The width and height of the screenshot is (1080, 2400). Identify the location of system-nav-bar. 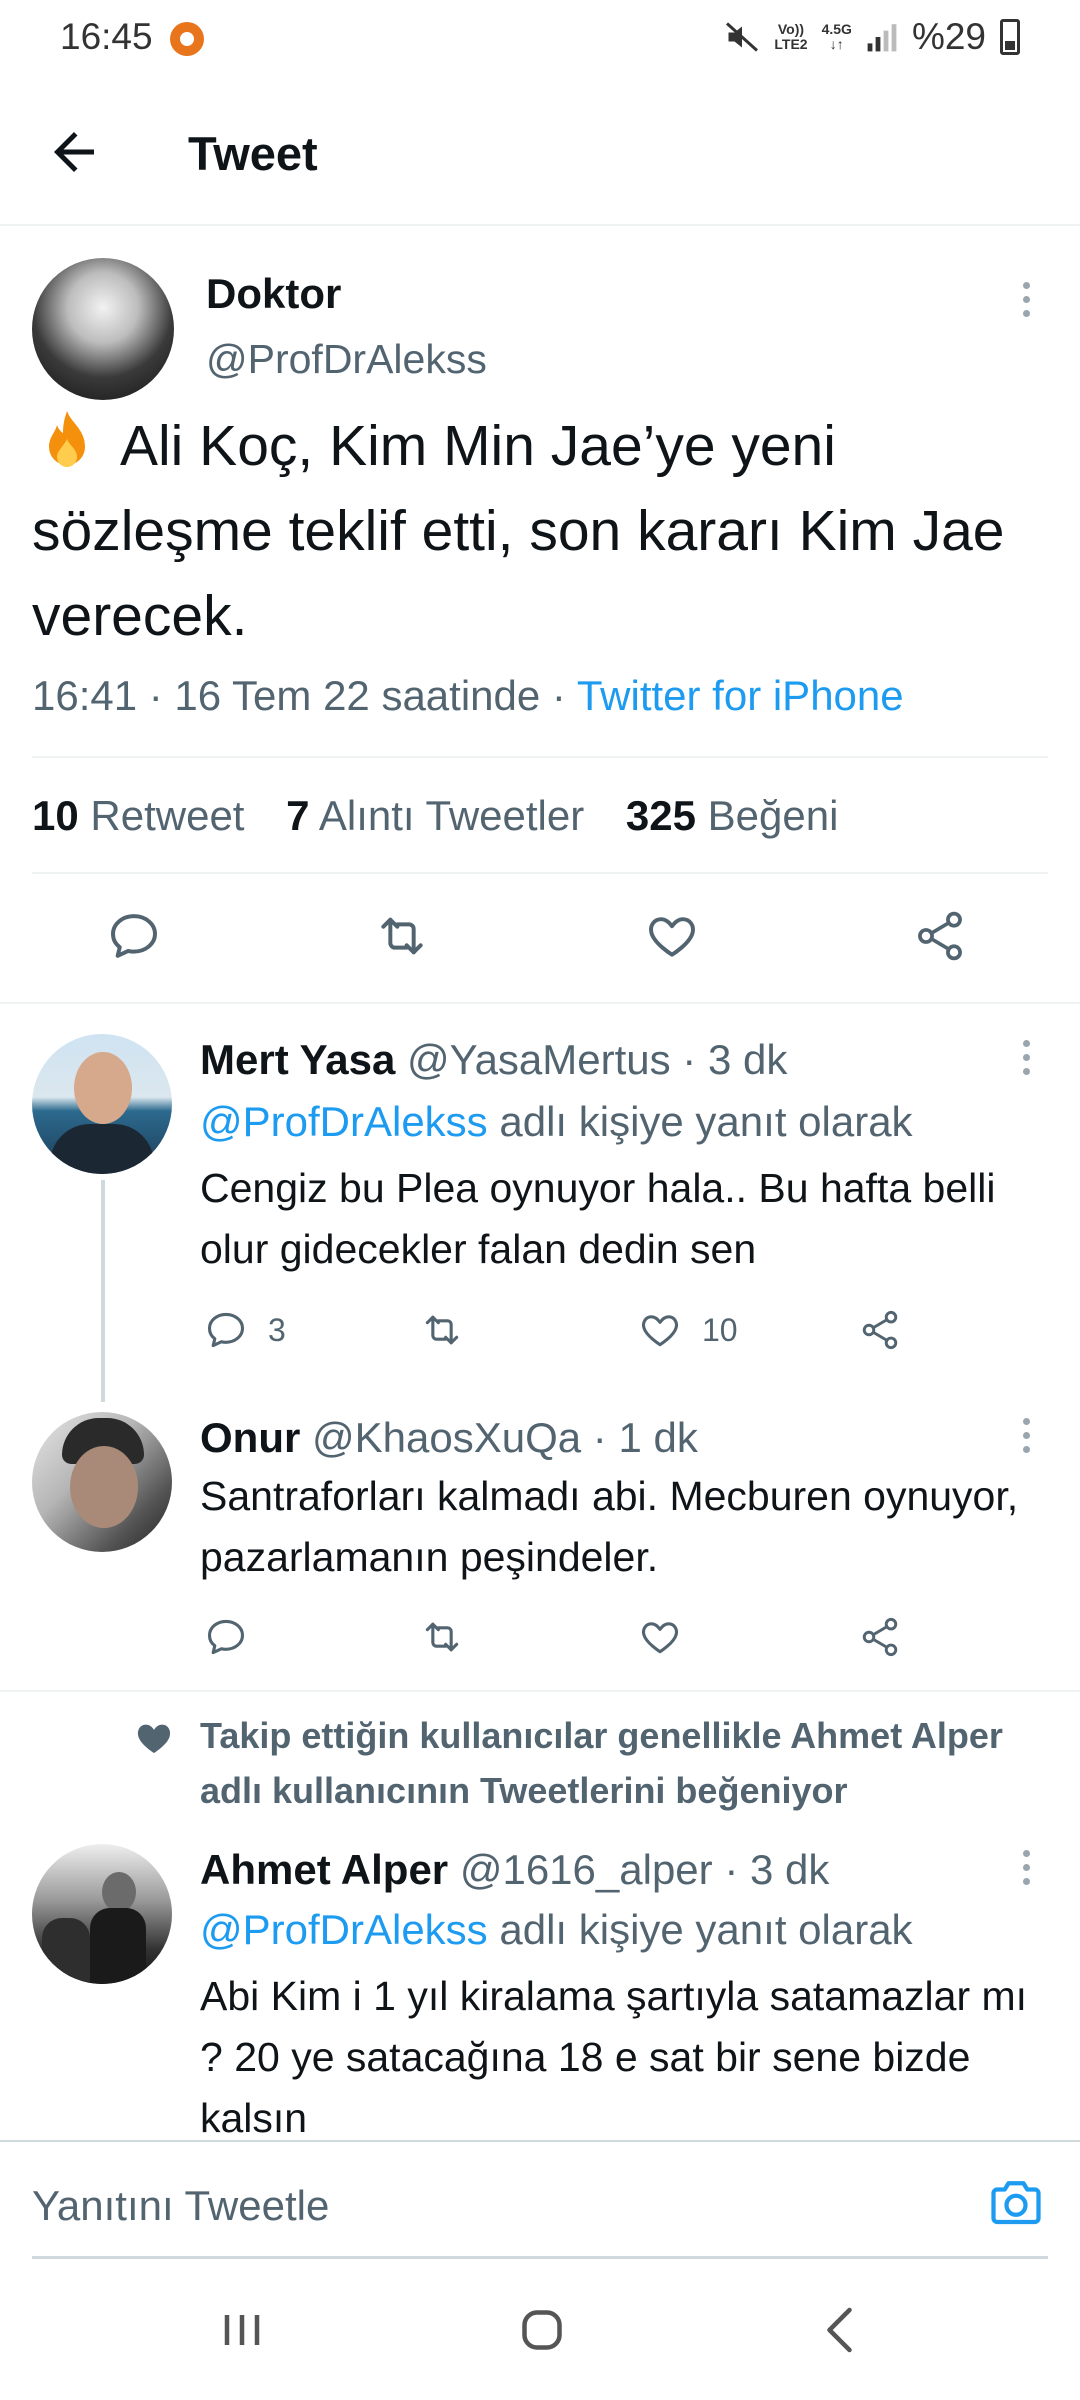
(540, 2330).